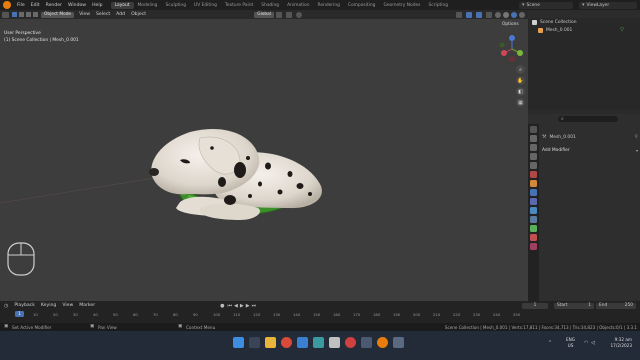 This screenshot has width=640, height=360. Describe the element at coordinates (238, 342) in the screenshot. I see `windows-start-icon` at that location.